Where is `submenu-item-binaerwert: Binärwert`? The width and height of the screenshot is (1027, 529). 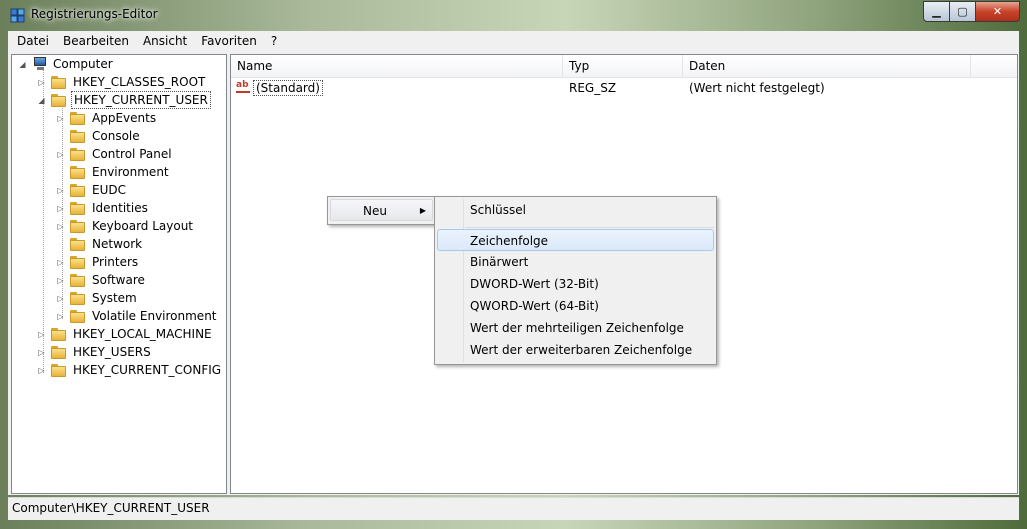 submenu-item-binaerwert: Binärwert is located at coordinates (575, 262).